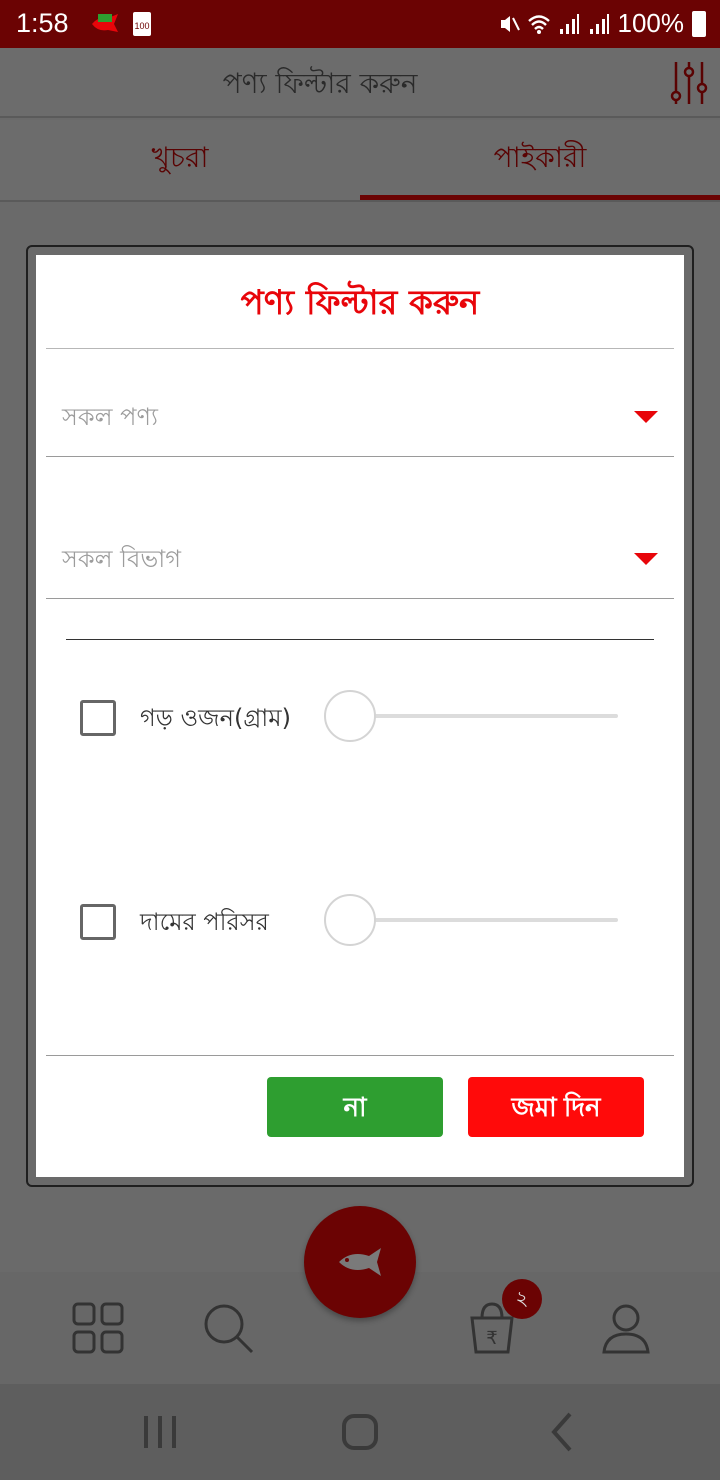 This screenshot has height=1480, width=720. I want to click on status-time: 1:58, so click(42, 23).